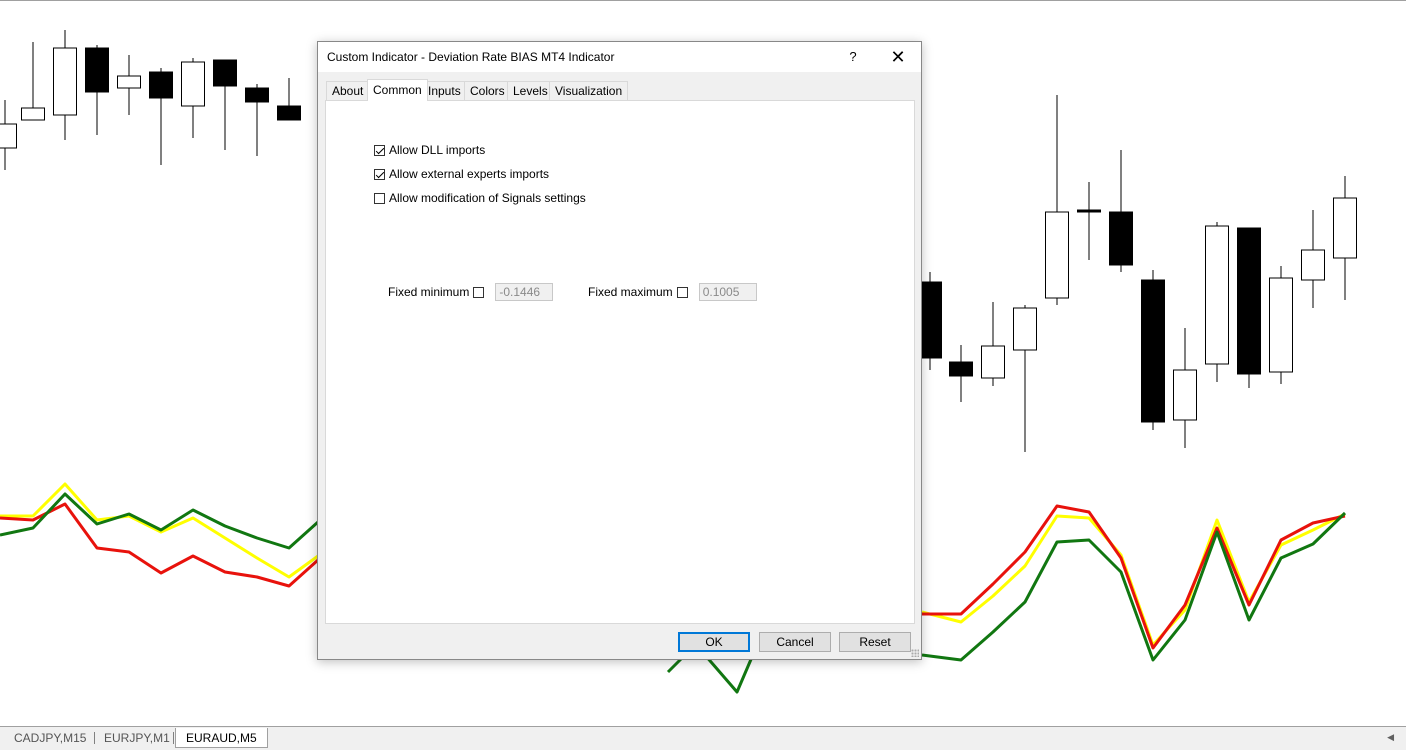 The height and width of the screenshot is (750, 1406). What do you see at coordinates (379, 174) in the screenshot?
I see `allow-external-experts-checkbox` at bounding box center [379, 174].